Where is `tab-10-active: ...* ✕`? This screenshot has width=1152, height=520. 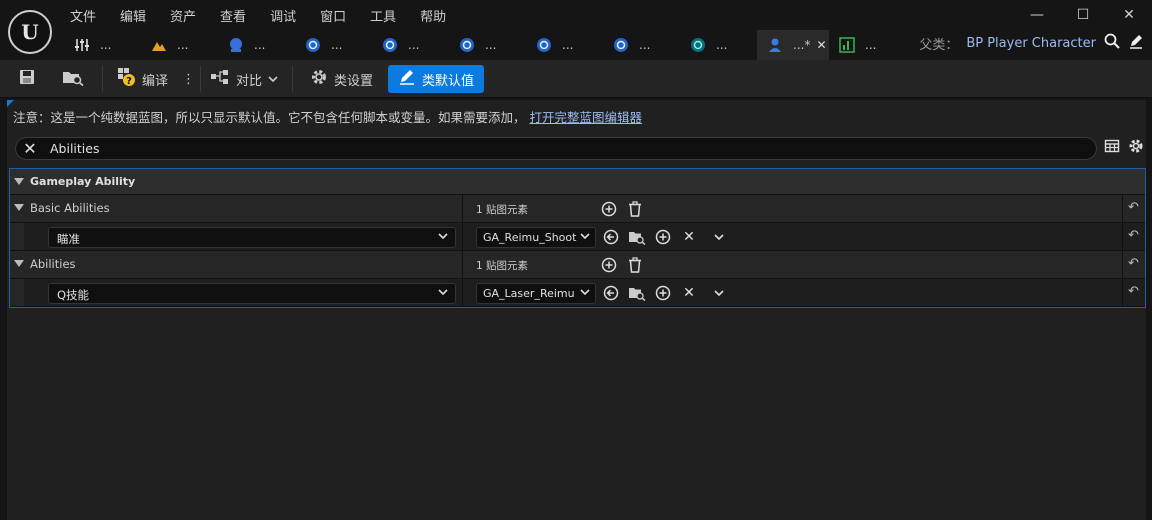 tab-10-active: ...* ✕ is located at coordinates (793, 45).